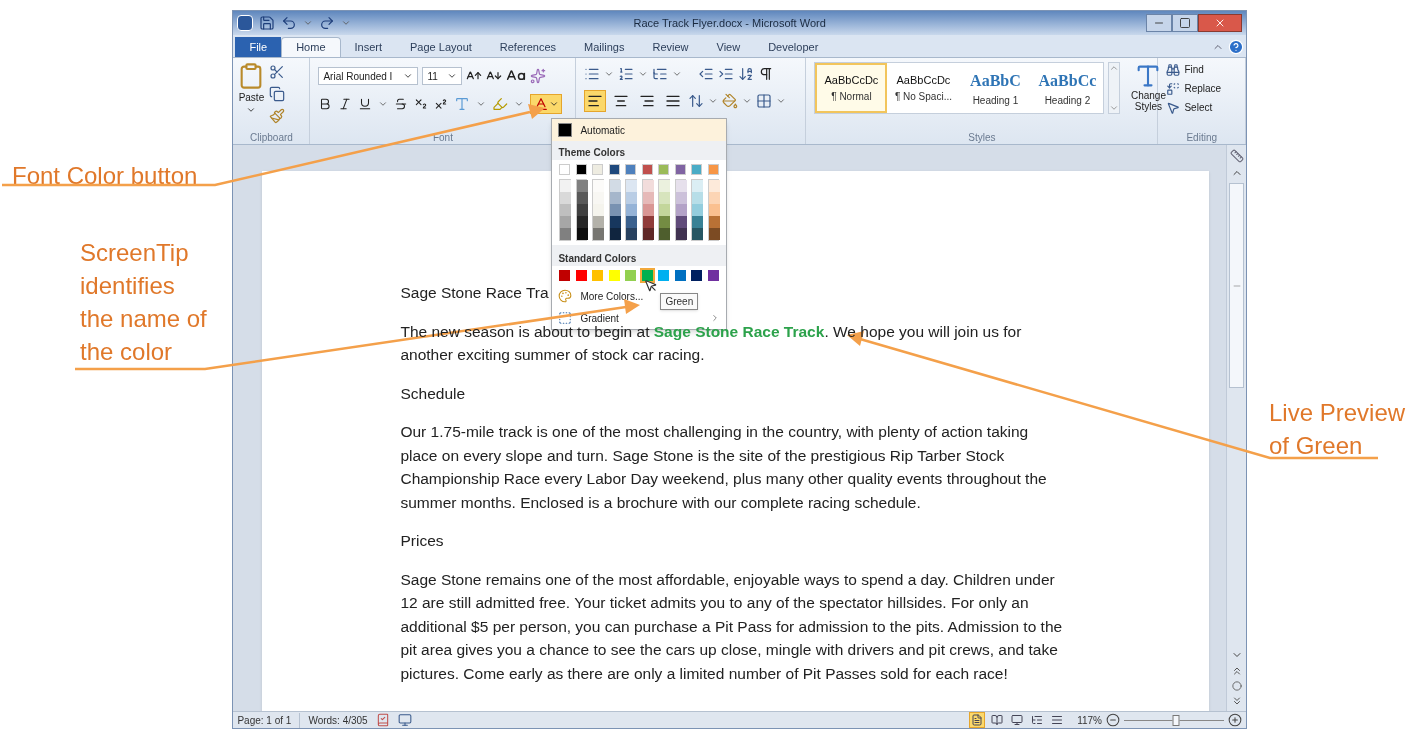 The height and width of the screenshot is (729, 1419). Describe the element at coordinates (368, 76) in the screenshot. I see `font-name-field: Arial Rounded I` at that location.